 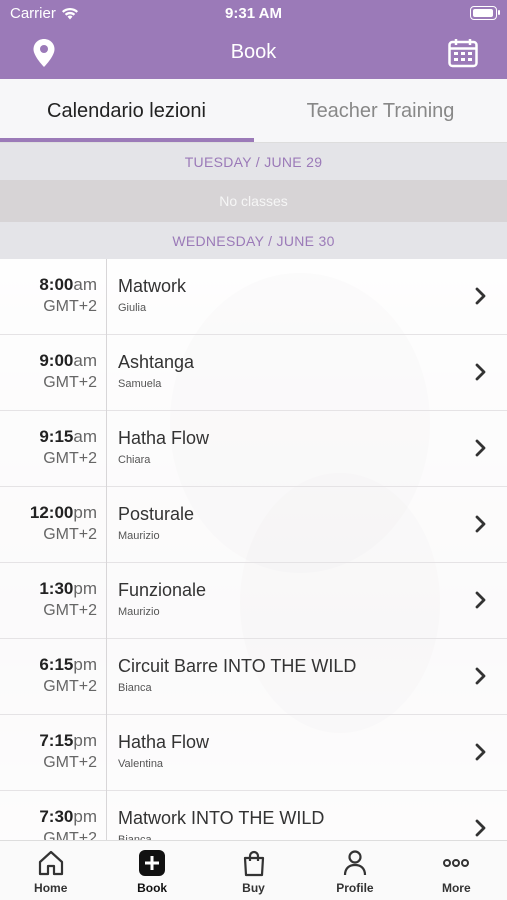 I want to click on tab-book-label: Book, so click(x=152, y=888).